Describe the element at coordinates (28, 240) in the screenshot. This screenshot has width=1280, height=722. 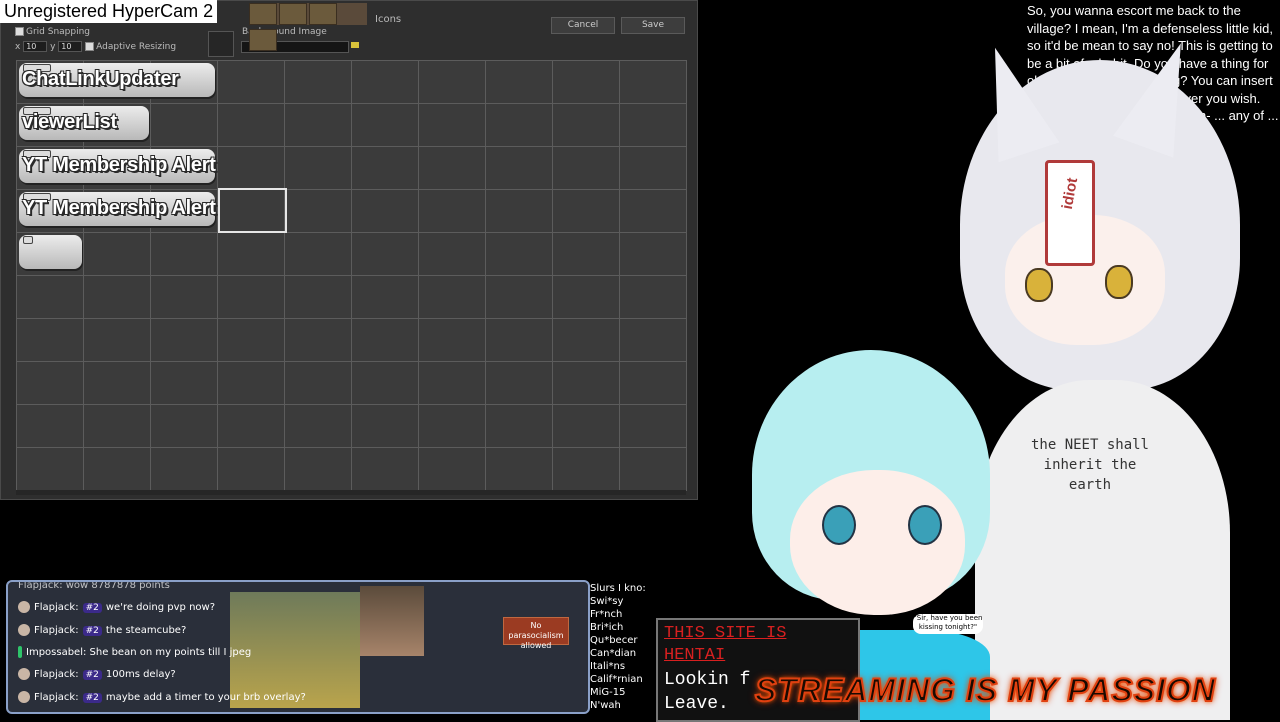
I see `tile-tag-icon` at that location.